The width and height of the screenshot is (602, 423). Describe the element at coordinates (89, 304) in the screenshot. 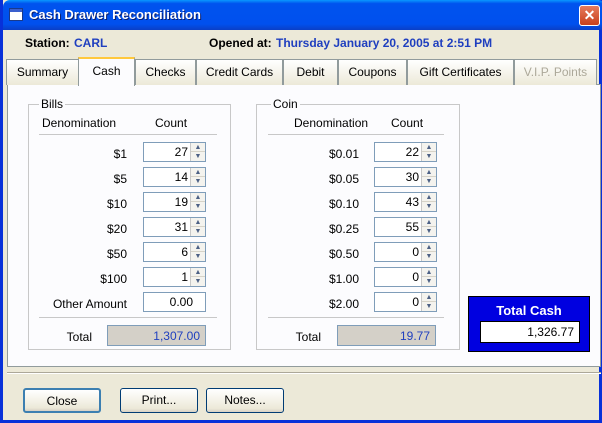

I see `other-amount-label: Other Amount` at that location.